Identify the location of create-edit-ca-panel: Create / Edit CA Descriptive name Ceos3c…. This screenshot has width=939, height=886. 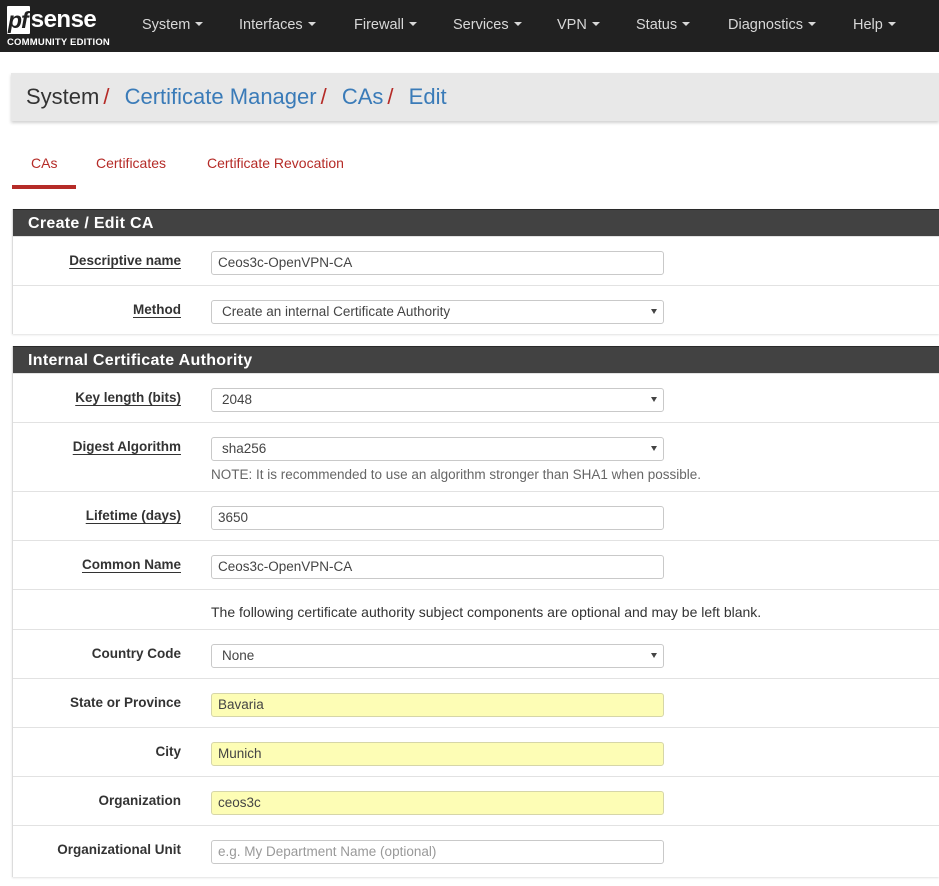
(475, 271).